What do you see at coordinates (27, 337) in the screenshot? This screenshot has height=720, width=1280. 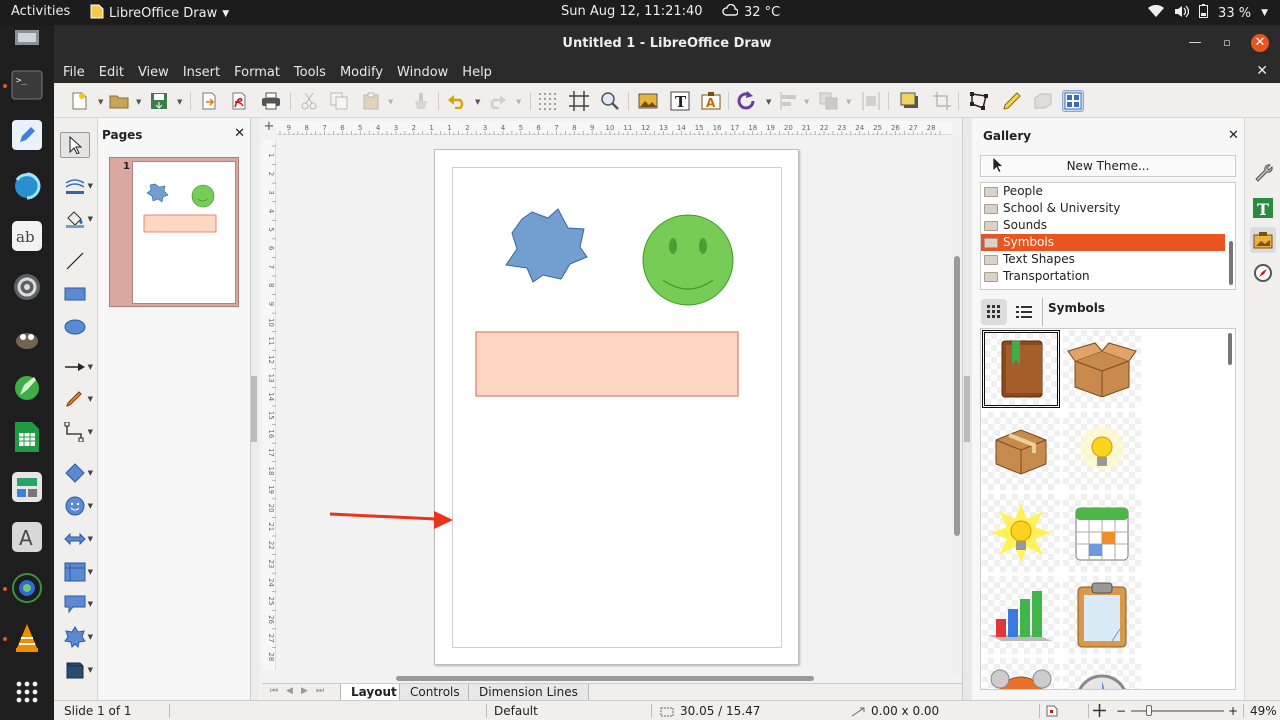 I see `dock-gimp` at bounding box center [27, 337].